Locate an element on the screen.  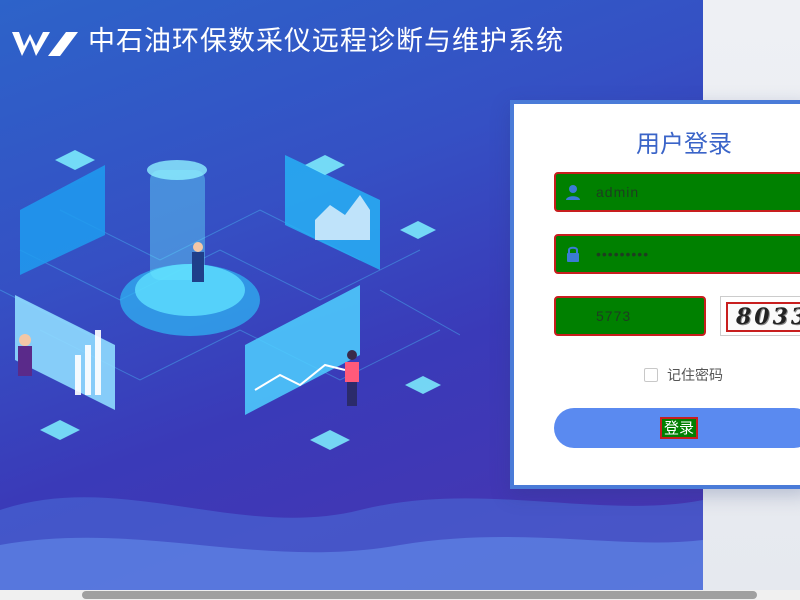
horizontal-scrollbar is located at coordinates (400, 595).